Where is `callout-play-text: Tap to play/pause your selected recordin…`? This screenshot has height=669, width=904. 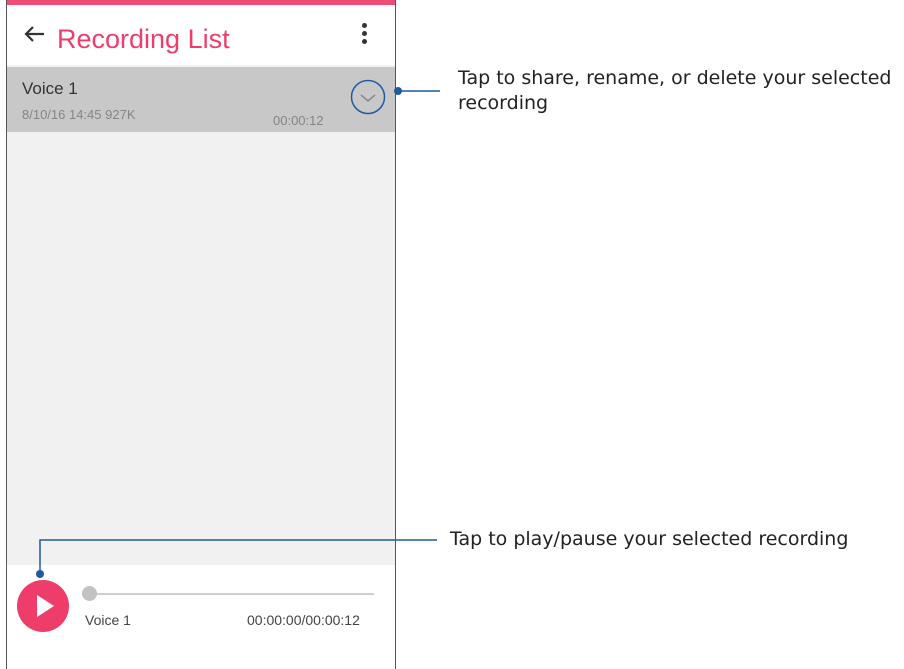 callout-play-text: Tap to play/pause your selected recordin… is located at coordinates (649, 539).